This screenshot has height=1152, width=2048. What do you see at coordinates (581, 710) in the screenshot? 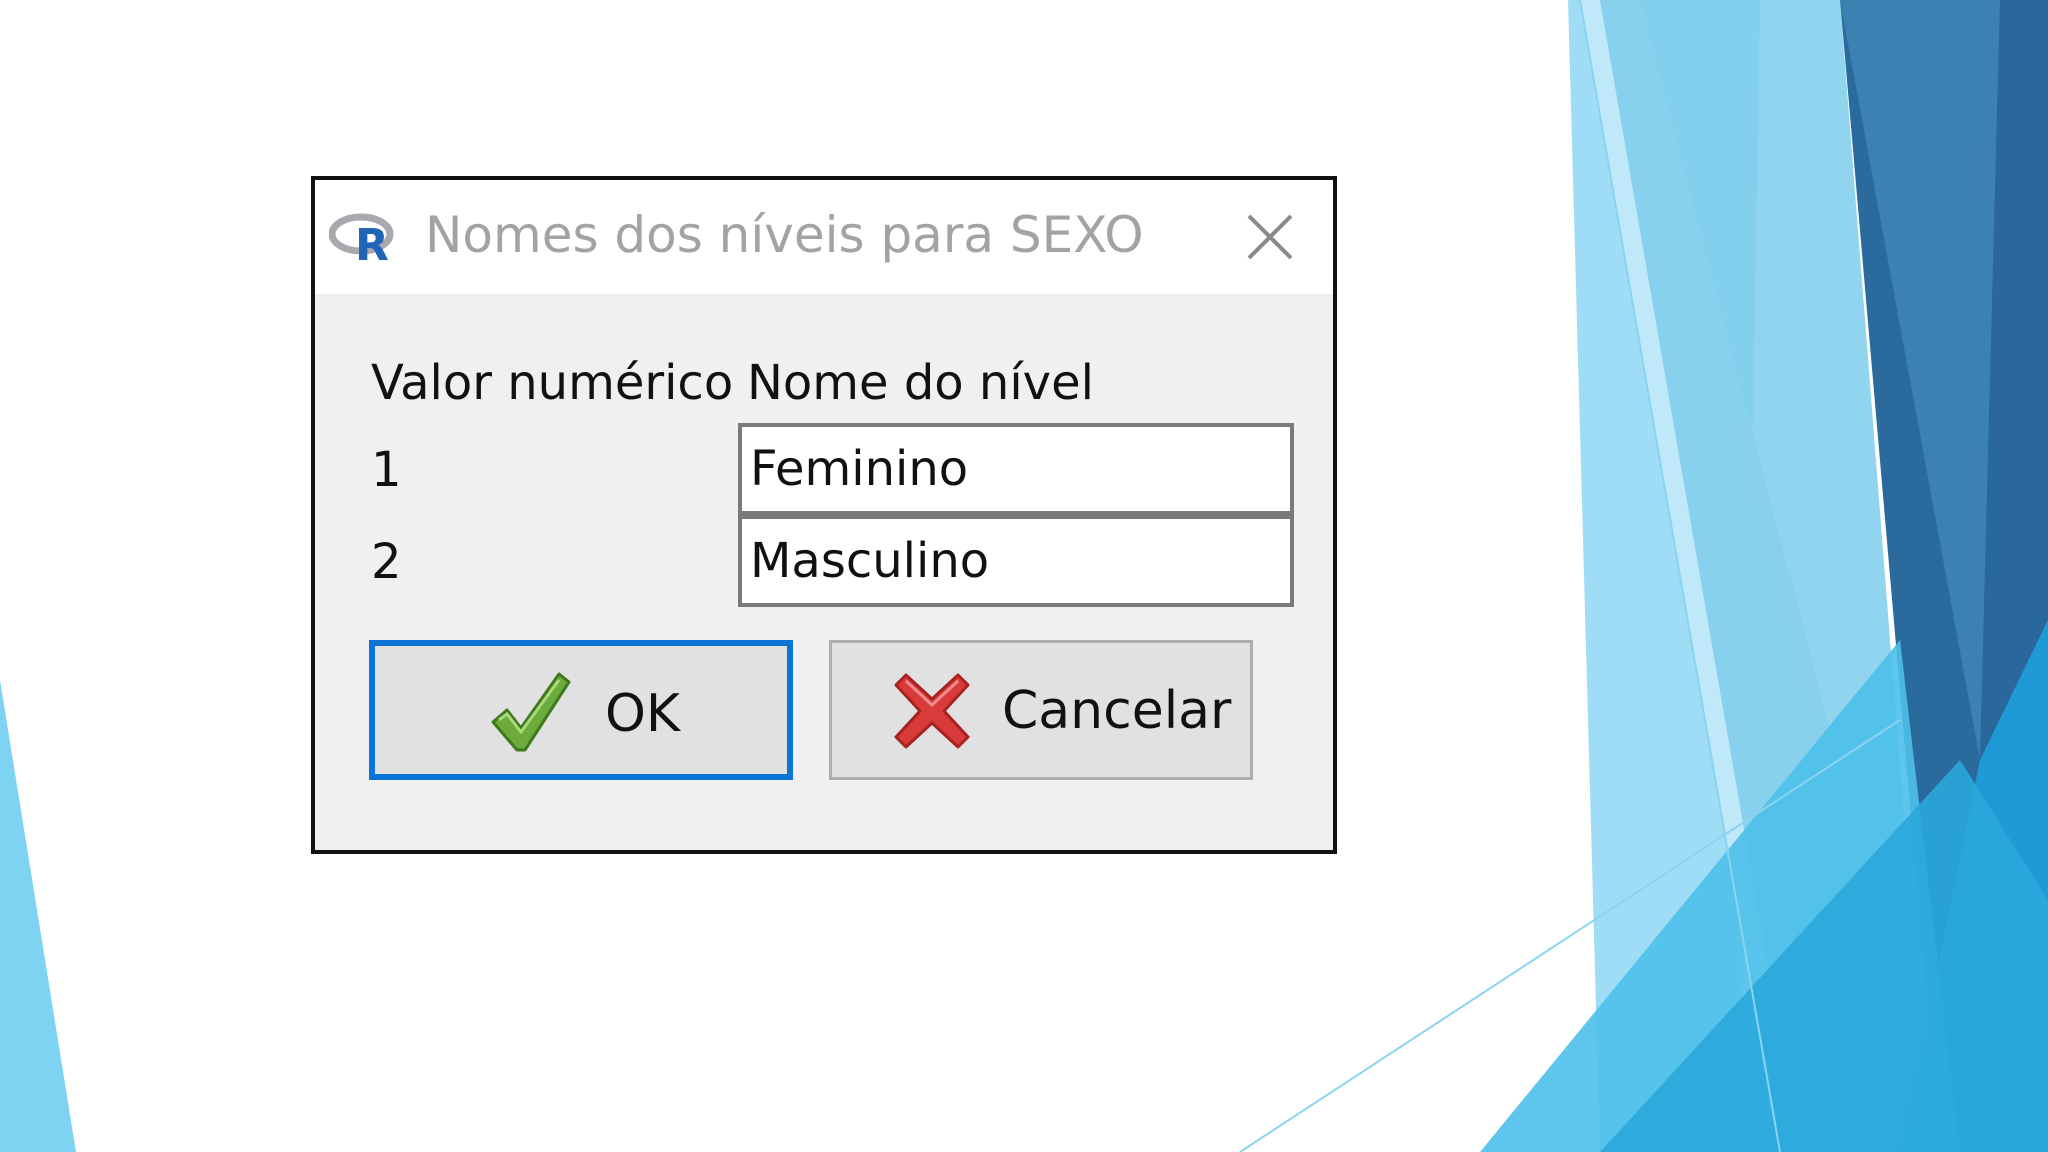
I see `ok-button: OK` at bounding box center [581, 710].